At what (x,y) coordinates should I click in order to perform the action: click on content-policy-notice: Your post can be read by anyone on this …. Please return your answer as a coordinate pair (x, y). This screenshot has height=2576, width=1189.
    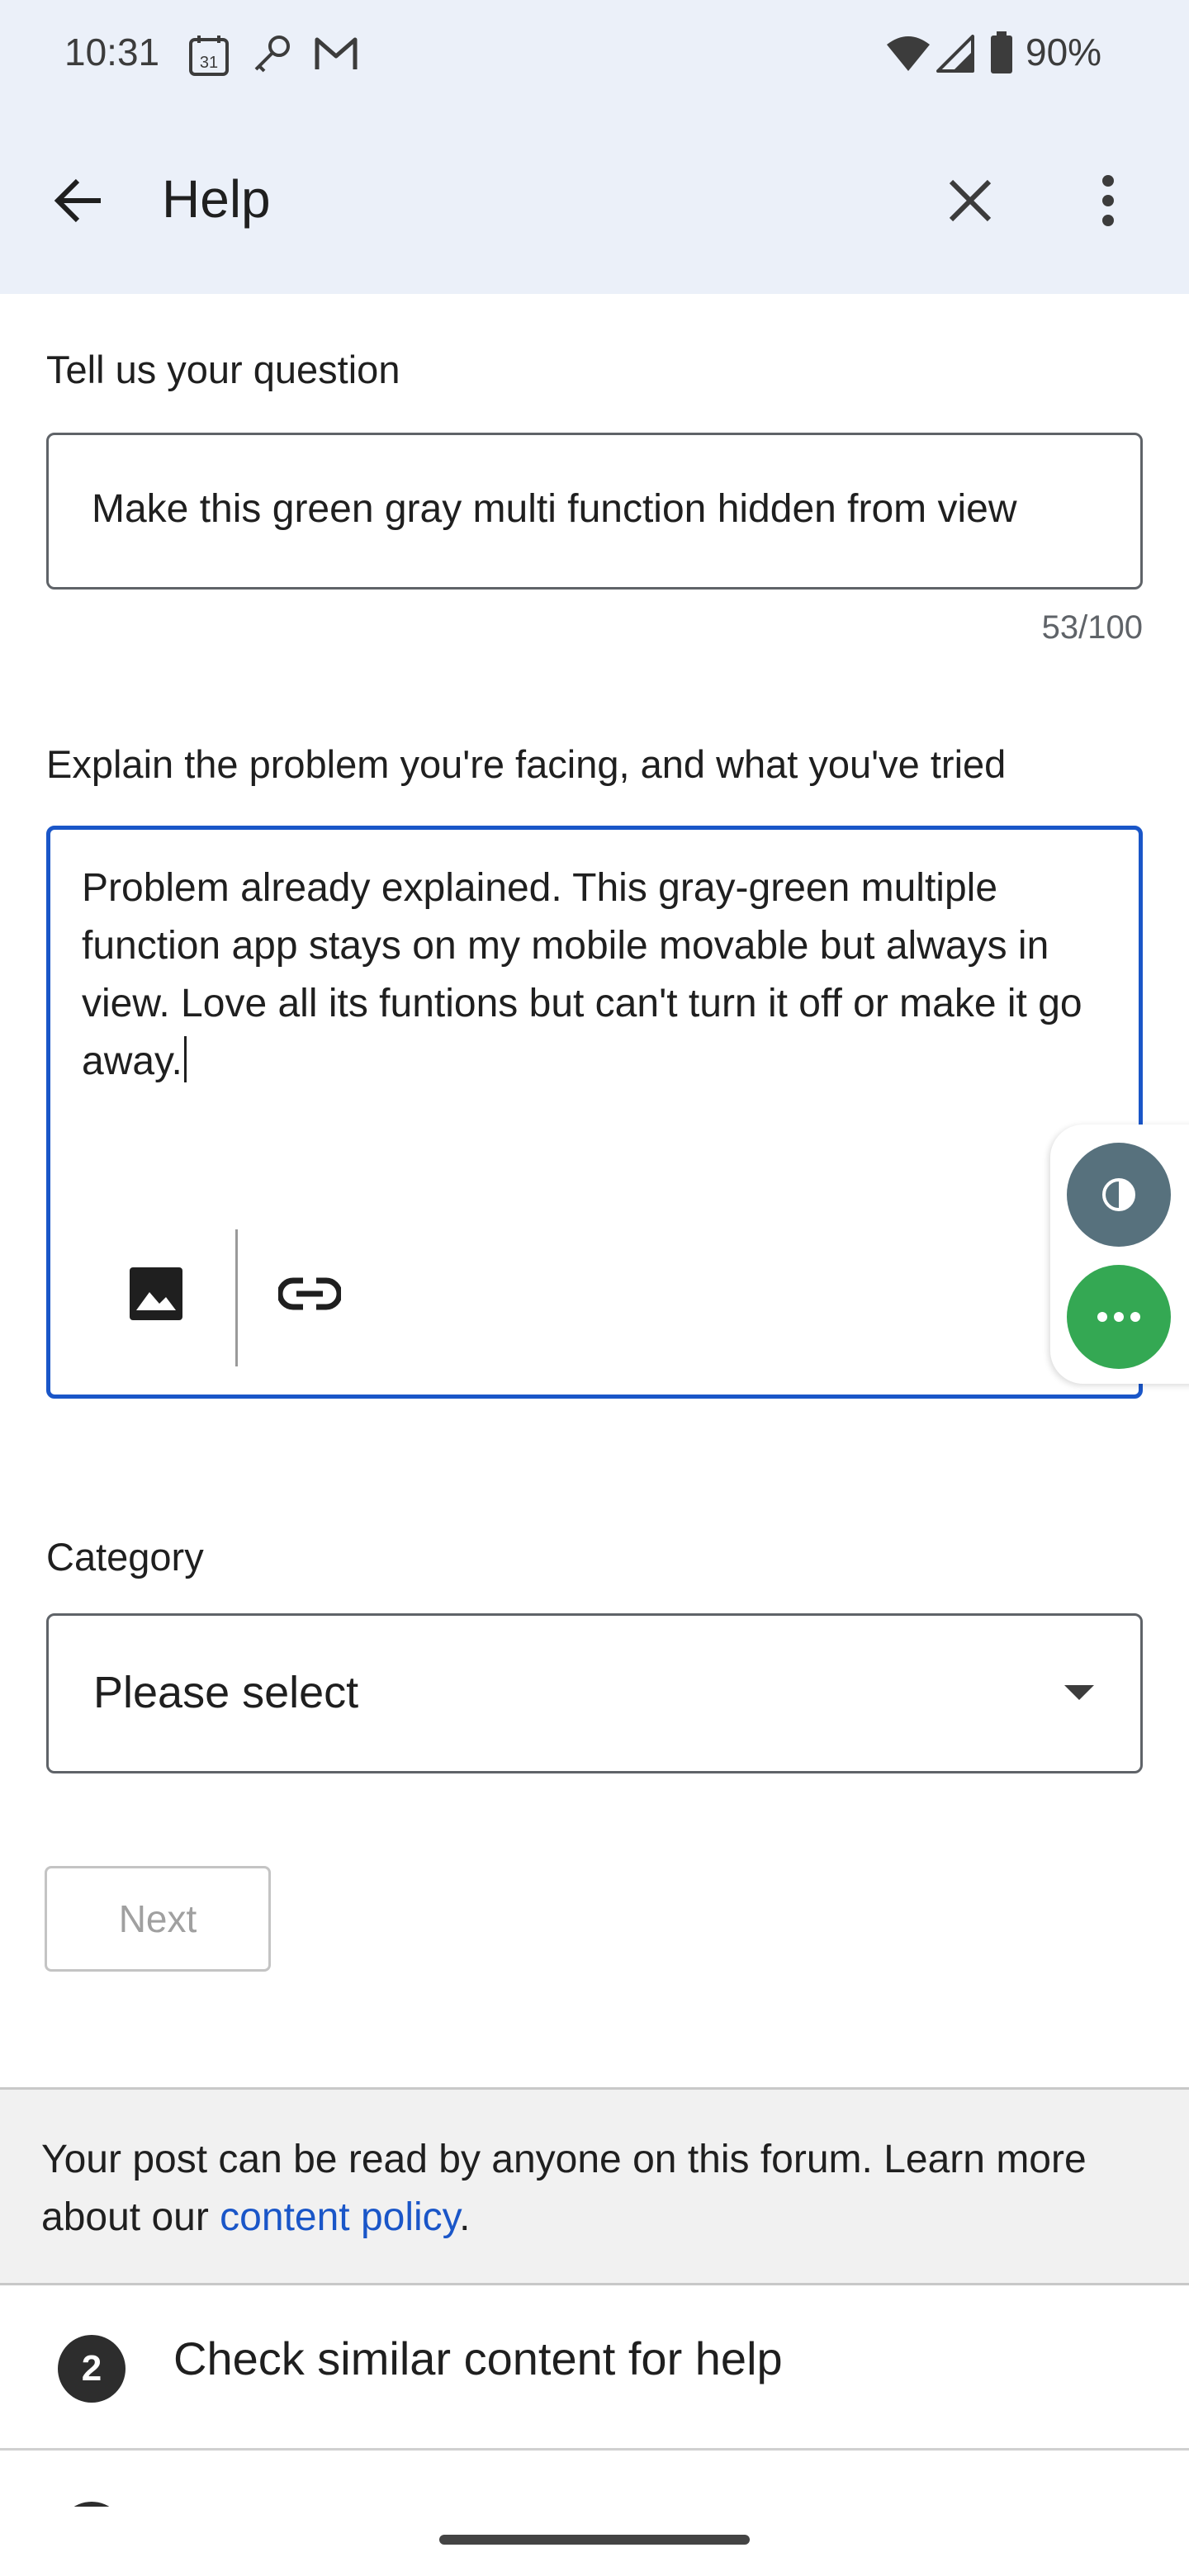
    Looking at the image, I should click on (594, 2186).